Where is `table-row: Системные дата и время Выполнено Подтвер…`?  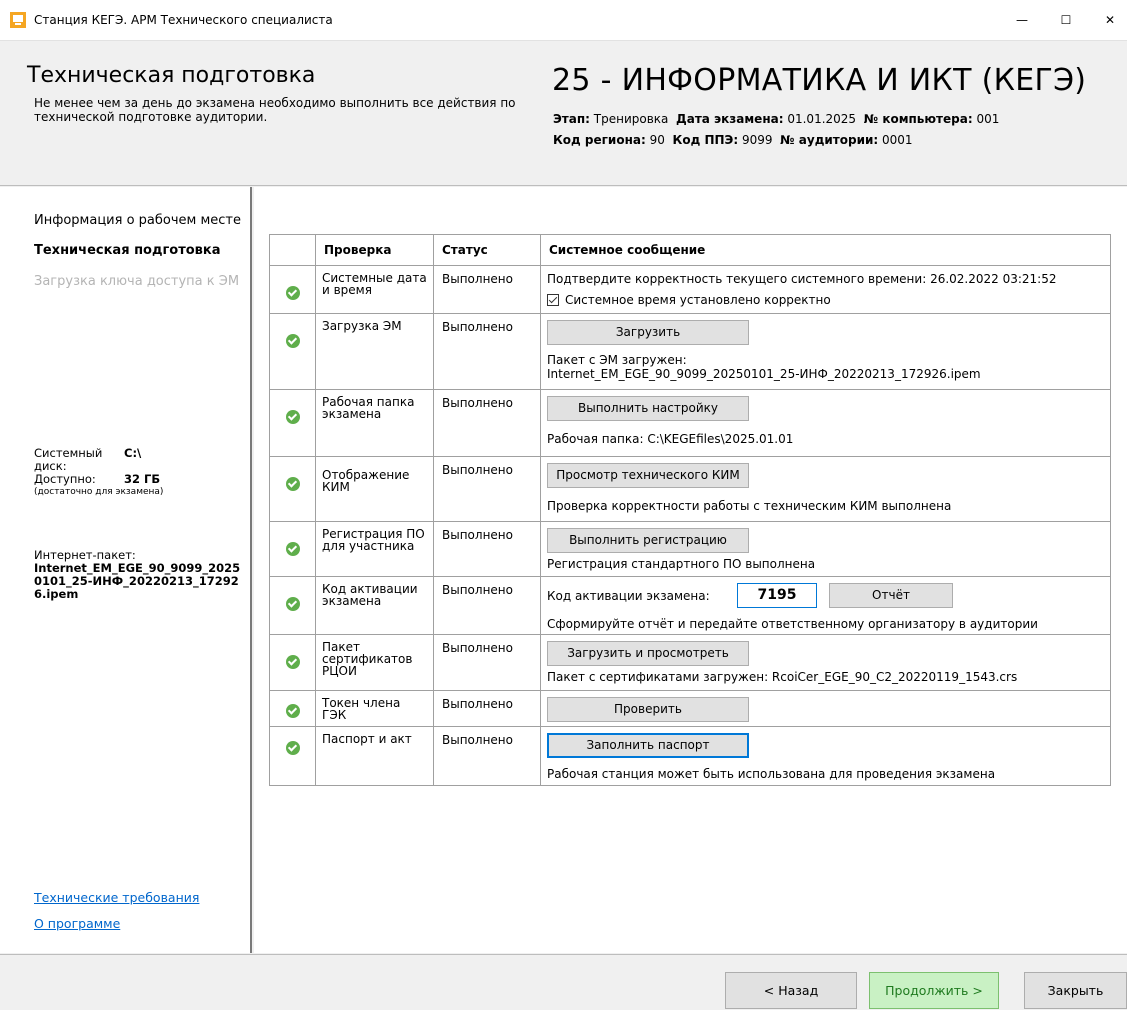 table-row: Системные дата и время Выполнено Подтвер… is located at coordinates (690, 289).